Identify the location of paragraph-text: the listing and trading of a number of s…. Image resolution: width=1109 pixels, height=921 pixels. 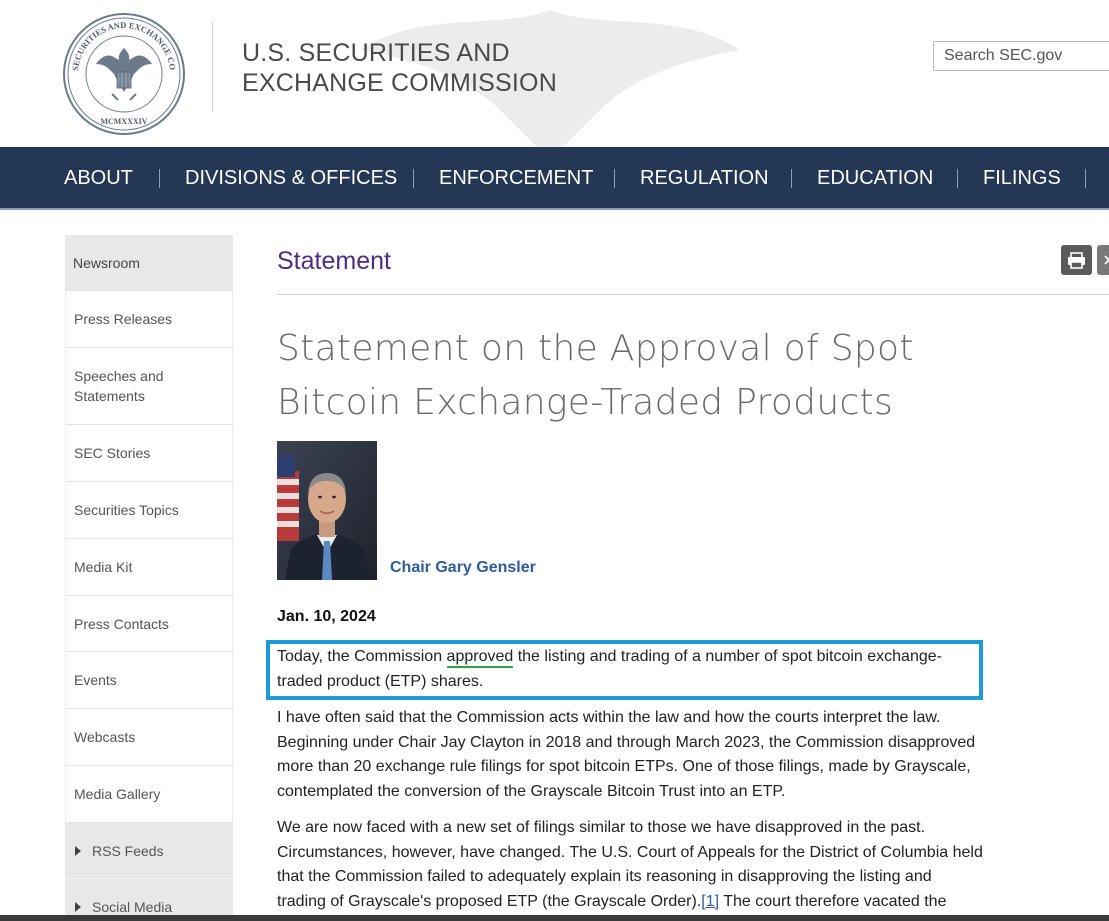
(727, 656).